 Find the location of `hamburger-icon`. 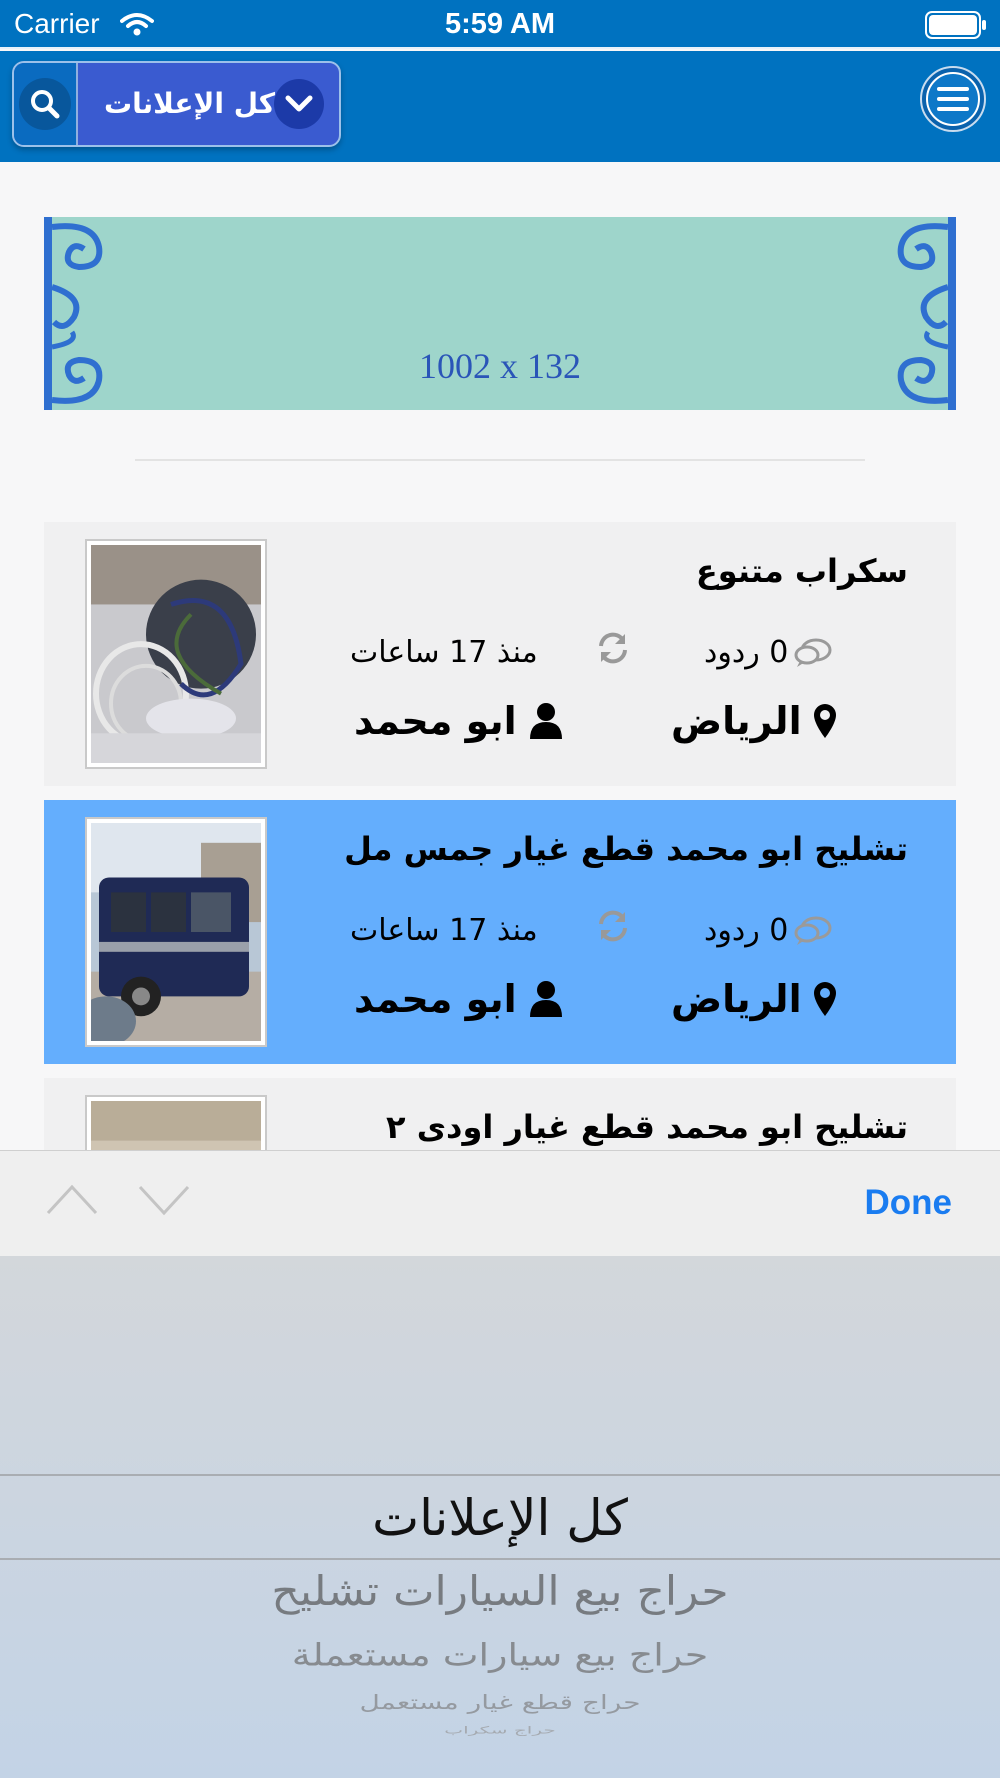

hamburger-icon is located at coordinates (953, 99).